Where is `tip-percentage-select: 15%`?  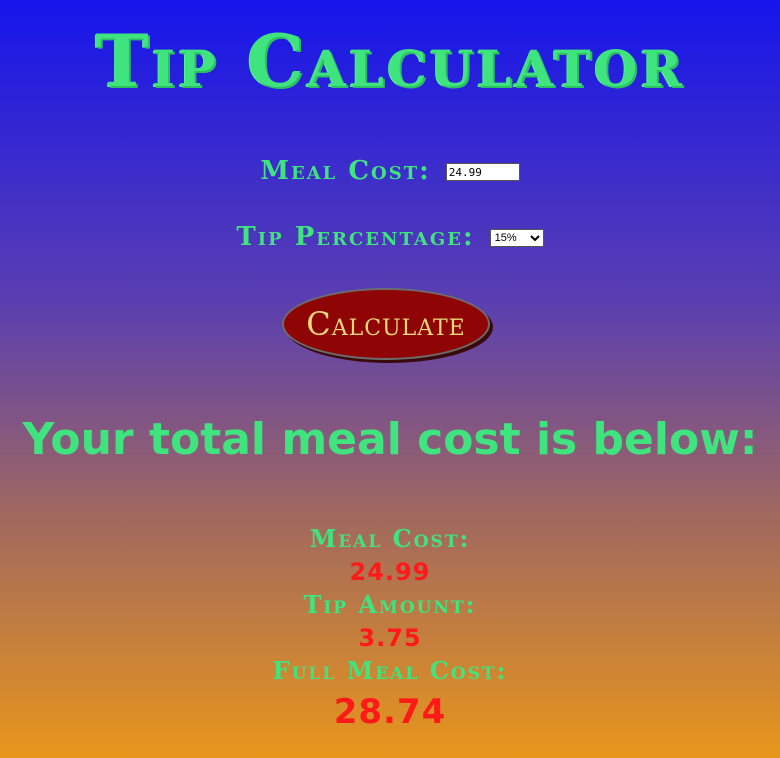
tip-percentage-select: 15% is located at coordinates (516, 238).